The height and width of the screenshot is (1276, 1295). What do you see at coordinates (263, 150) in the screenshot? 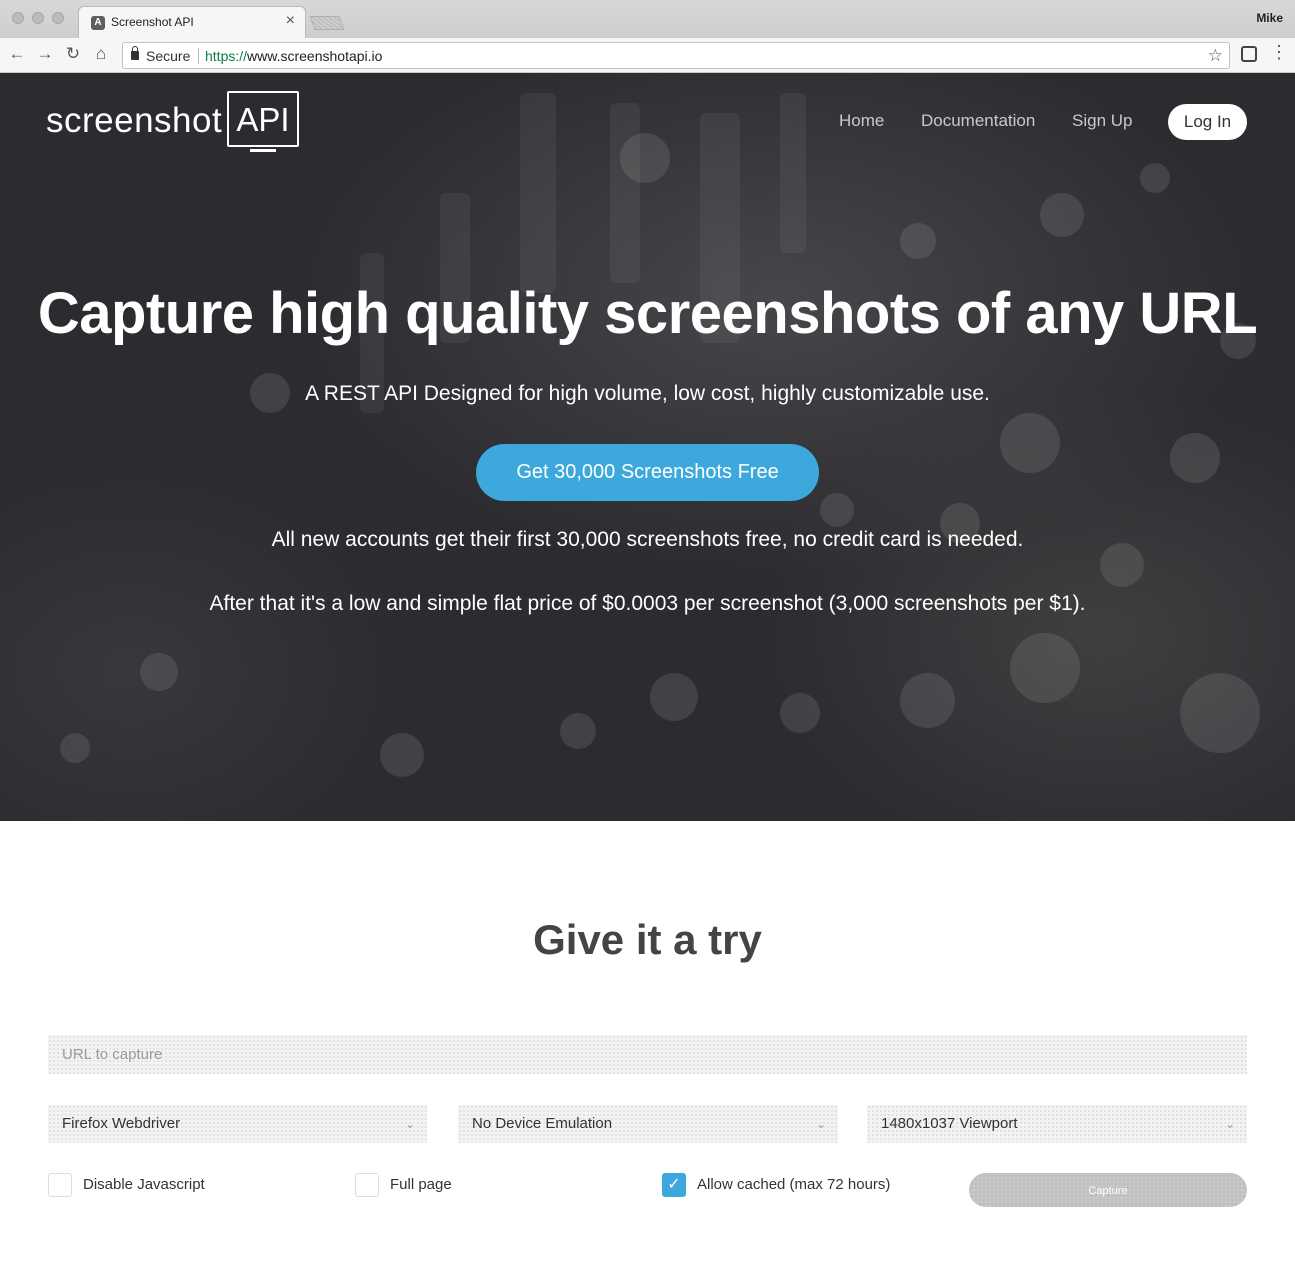
I see `logo-stand` at bounding box center [263, 150].